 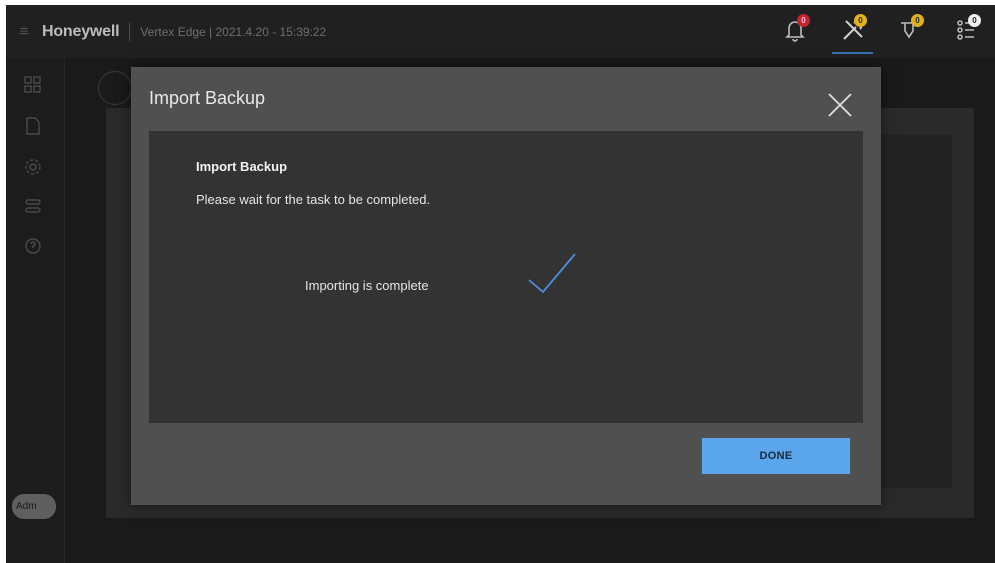 I want to click on list-settings-badge: 0, so click(x=974, y=20).